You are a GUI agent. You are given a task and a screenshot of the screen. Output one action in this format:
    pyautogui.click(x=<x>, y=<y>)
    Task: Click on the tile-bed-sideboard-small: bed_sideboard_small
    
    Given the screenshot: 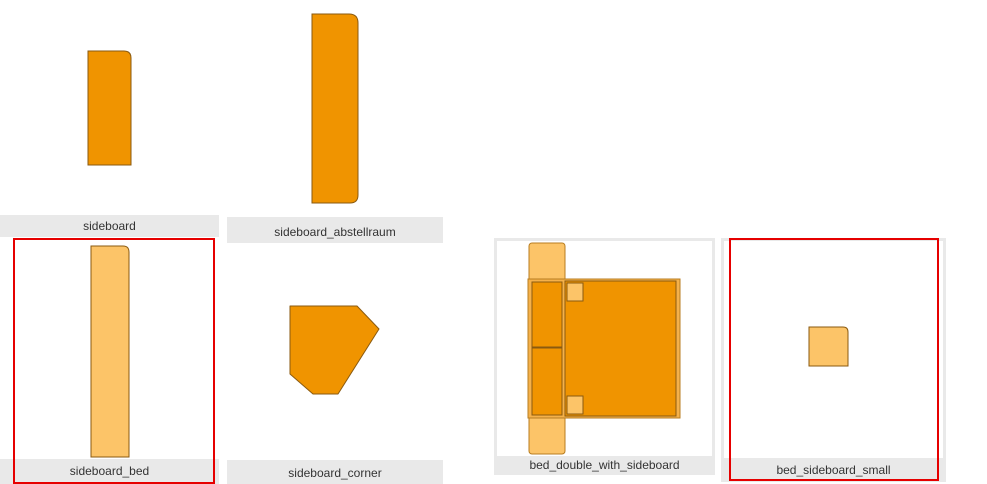 What is the action you would take?
    pyautogui.click(x=833, y=360)
    